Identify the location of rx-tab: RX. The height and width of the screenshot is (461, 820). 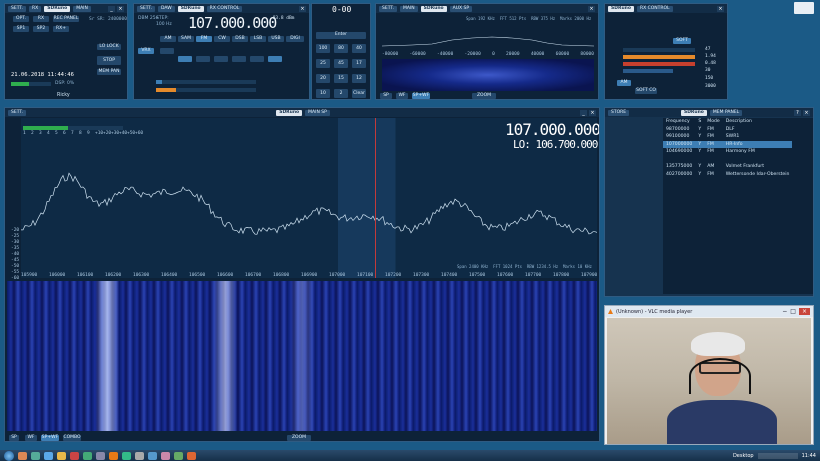
(35, 8).